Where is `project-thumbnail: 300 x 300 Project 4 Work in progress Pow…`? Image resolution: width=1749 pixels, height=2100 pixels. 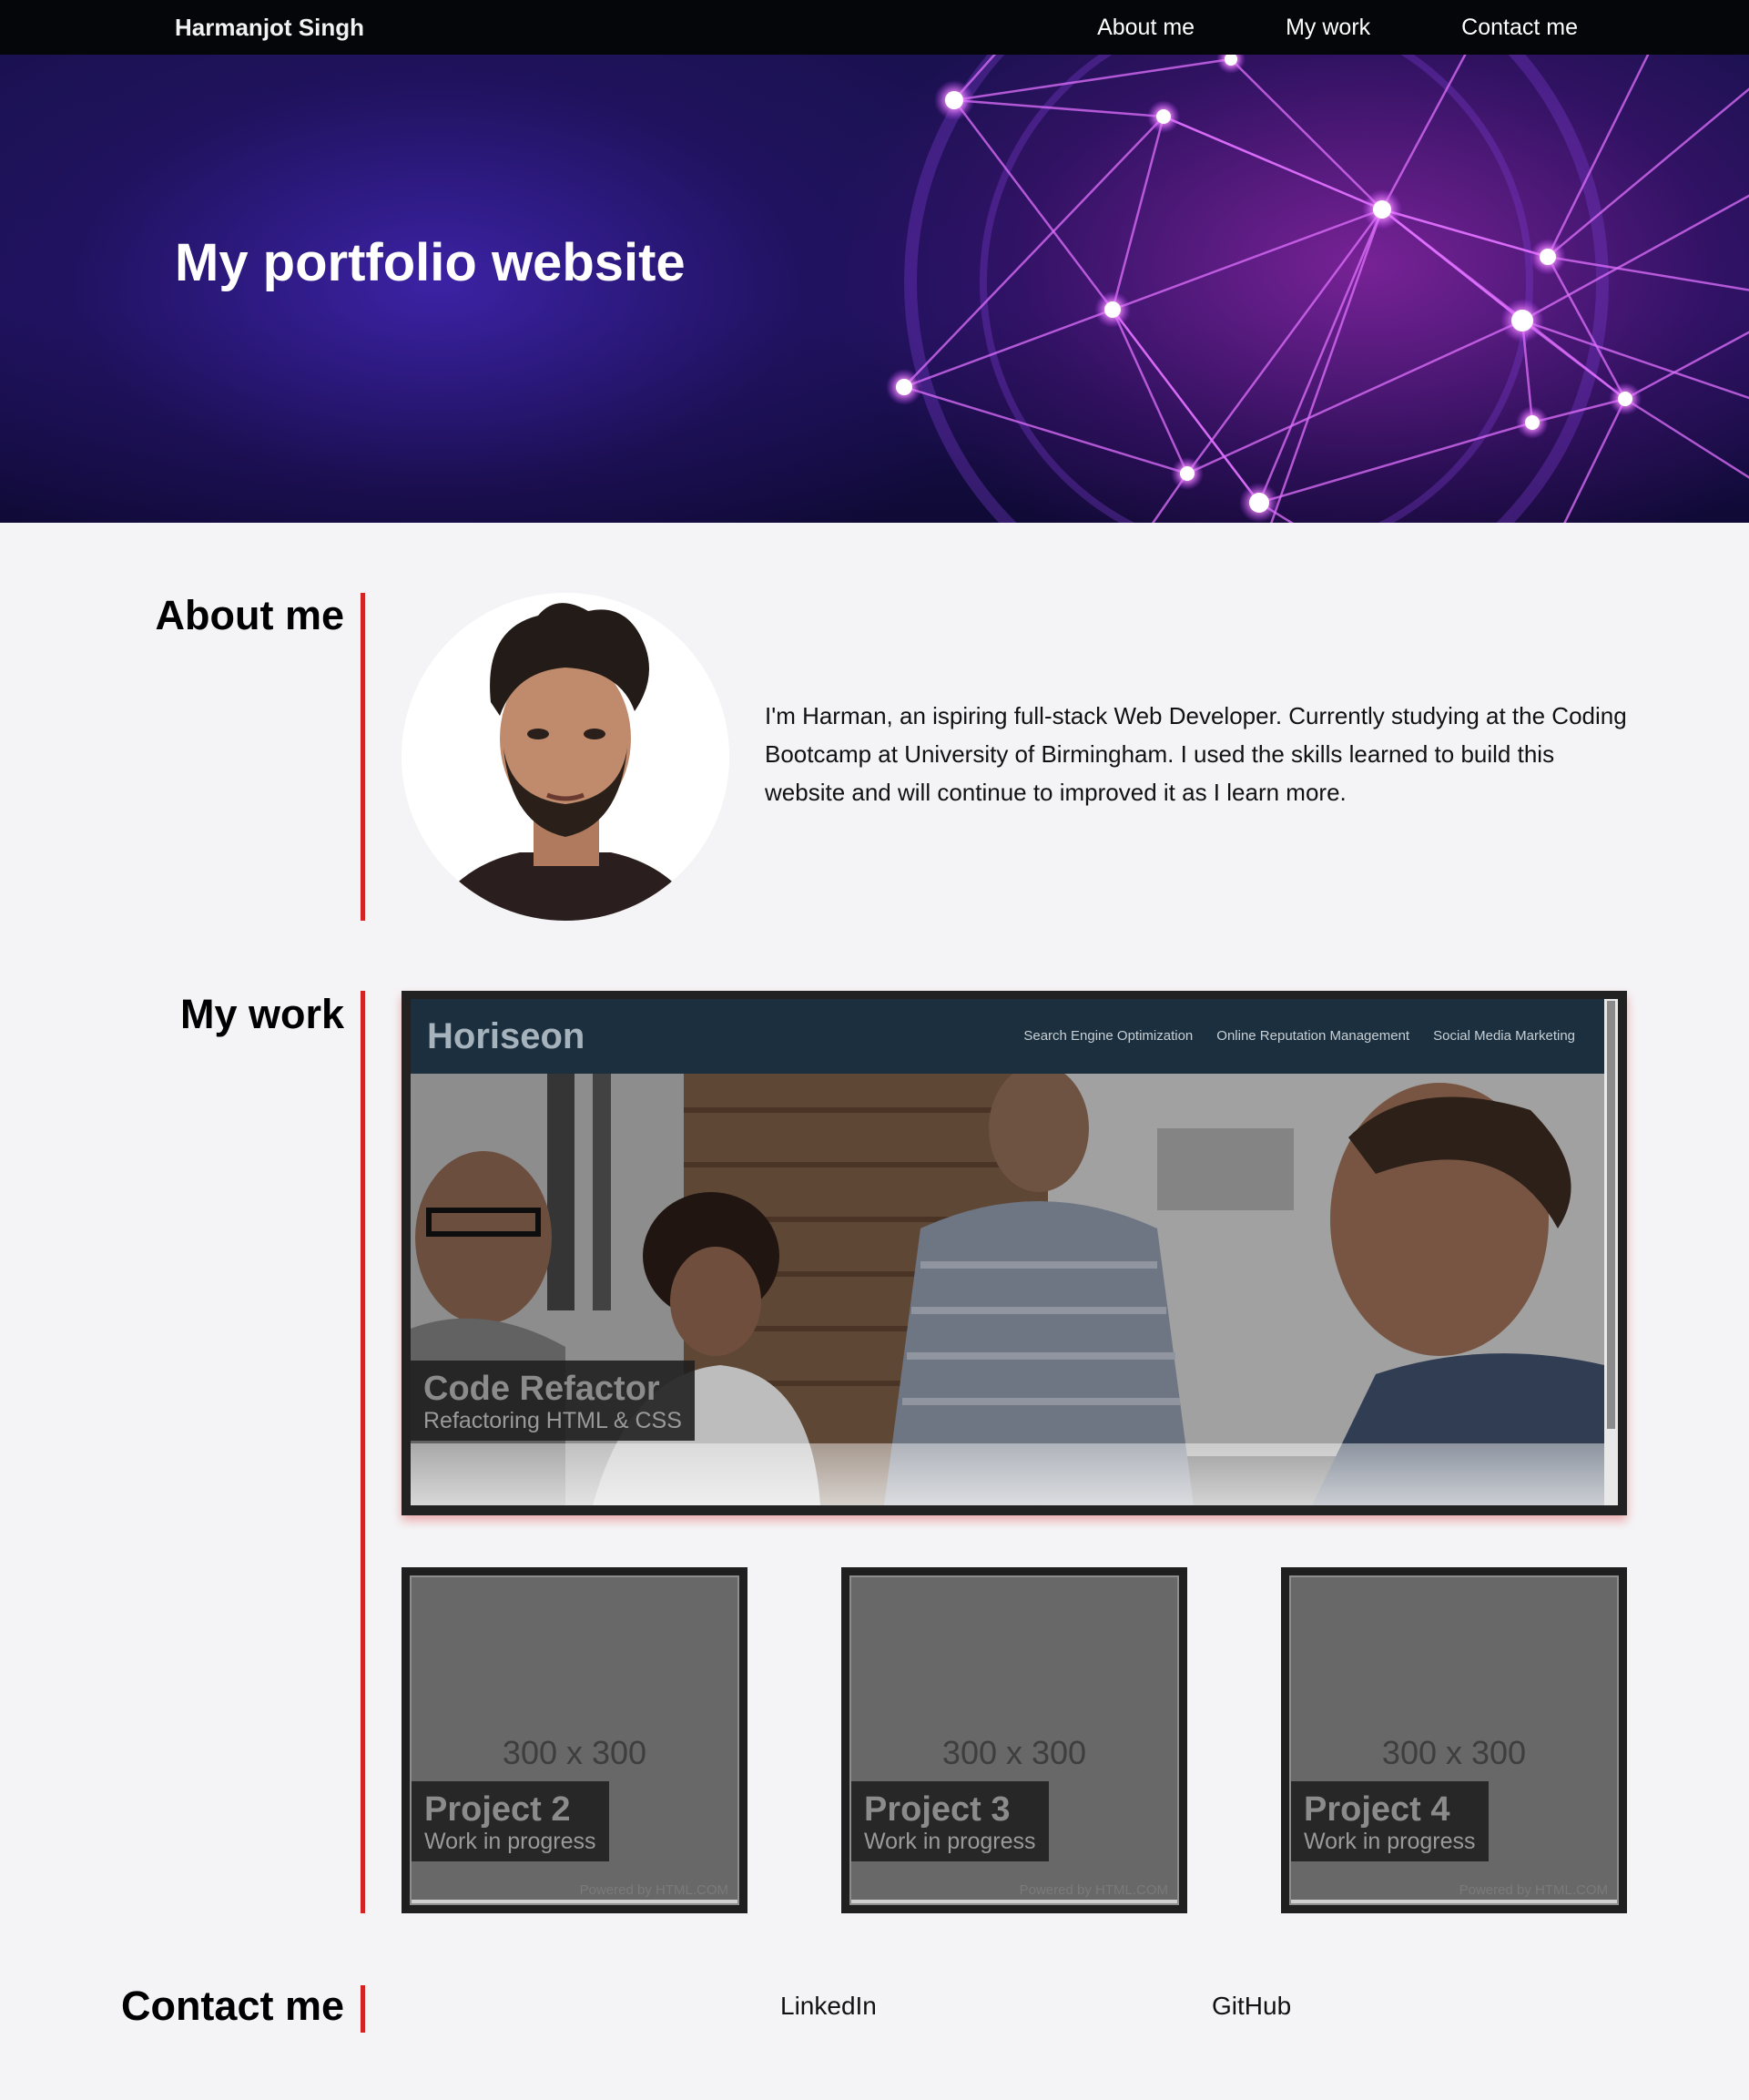 project-thumbnail: 300 x 300 Project 4 Work in progress Pow… is located at coordinates (1454, 1740).